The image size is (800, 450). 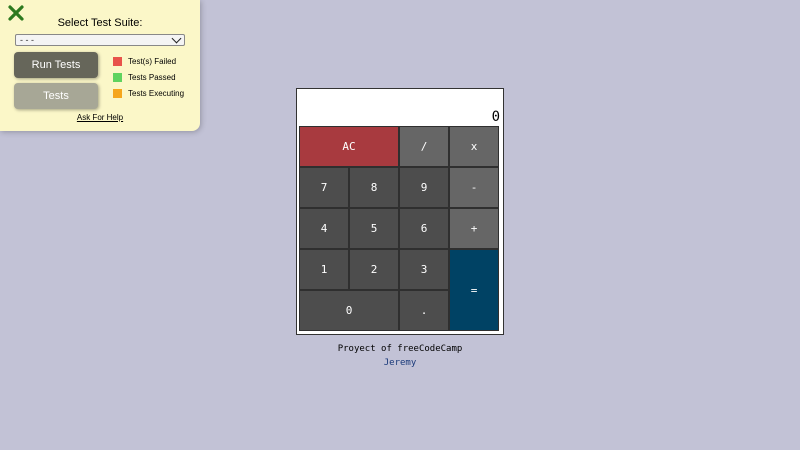 I want to click on display-value: 0, so click(x=495, y=117).